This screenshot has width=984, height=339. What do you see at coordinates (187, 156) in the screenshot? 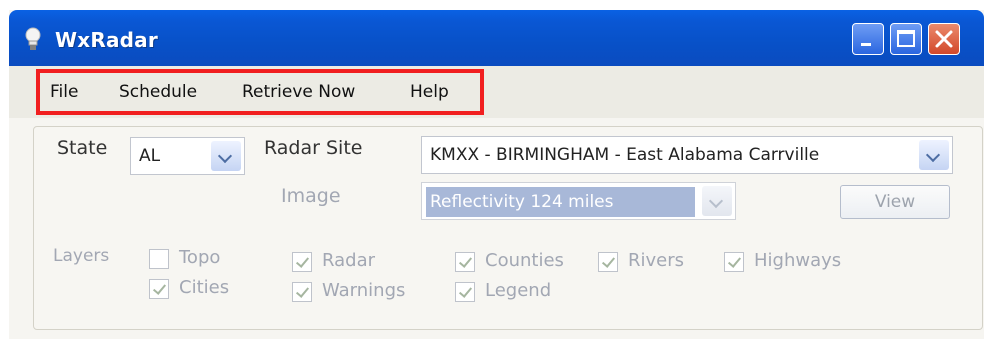
I see `state-select: AL` at bounding box center [187, 156].